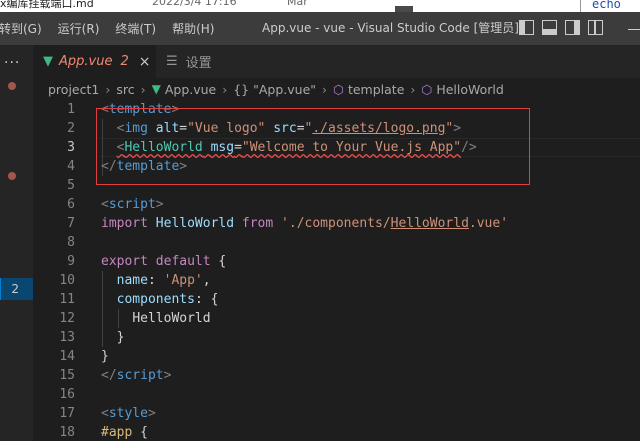 The image size is (640, 441). What do you see at coordinates (183, 280) in the screenshot?
I see `token: 'App'` at bounding box center [183, 280].